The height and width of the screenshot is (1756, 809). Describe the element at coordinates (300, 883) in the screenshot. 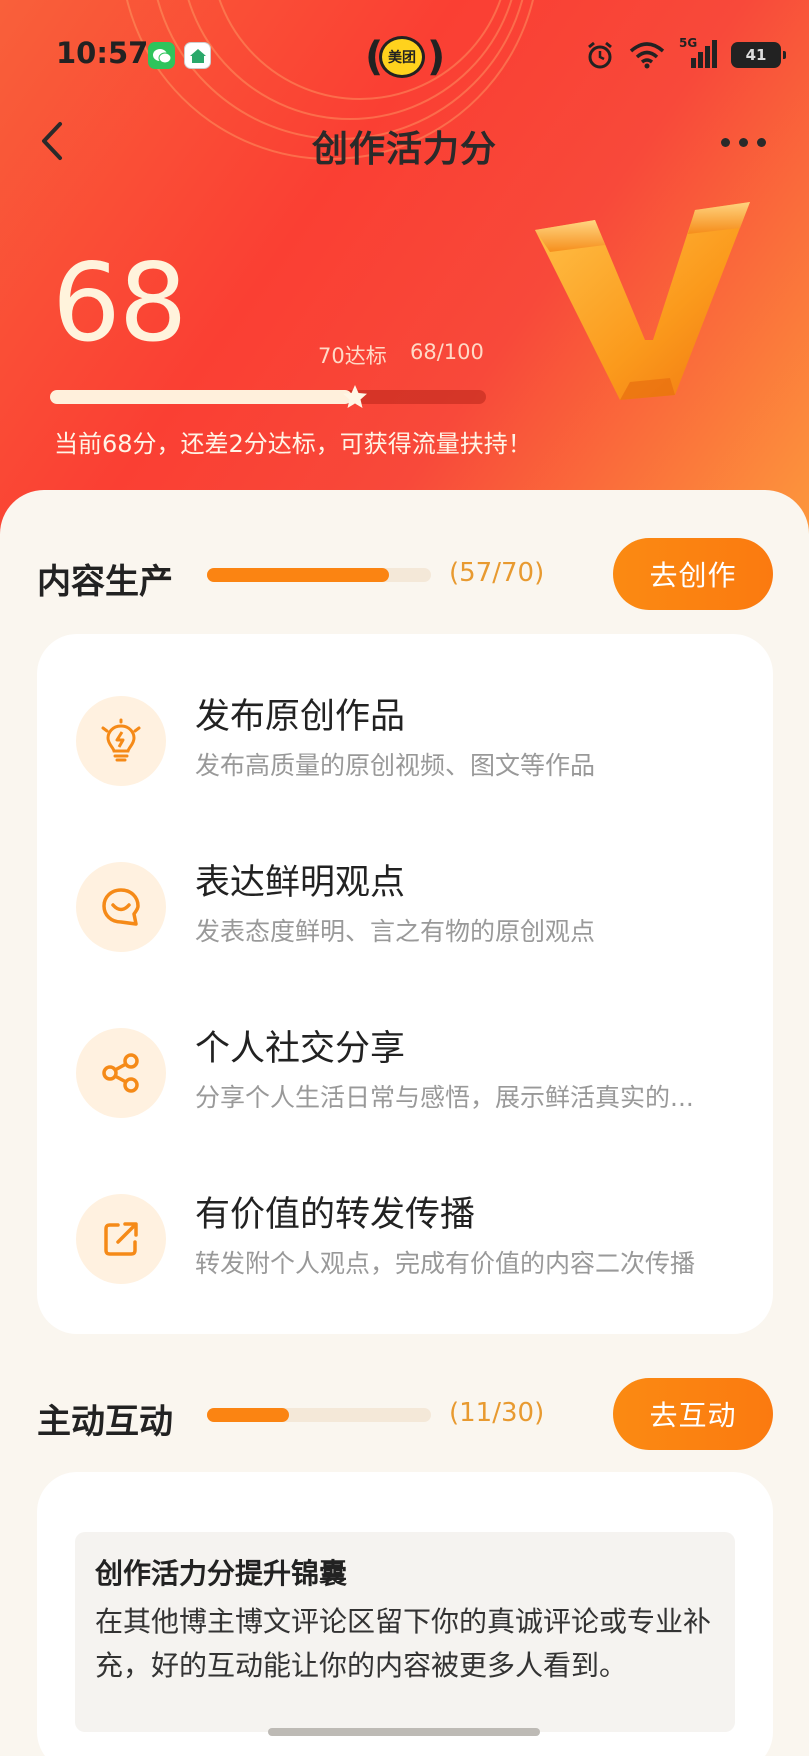

I see `task-title: 表达鲜明观点` at that location.